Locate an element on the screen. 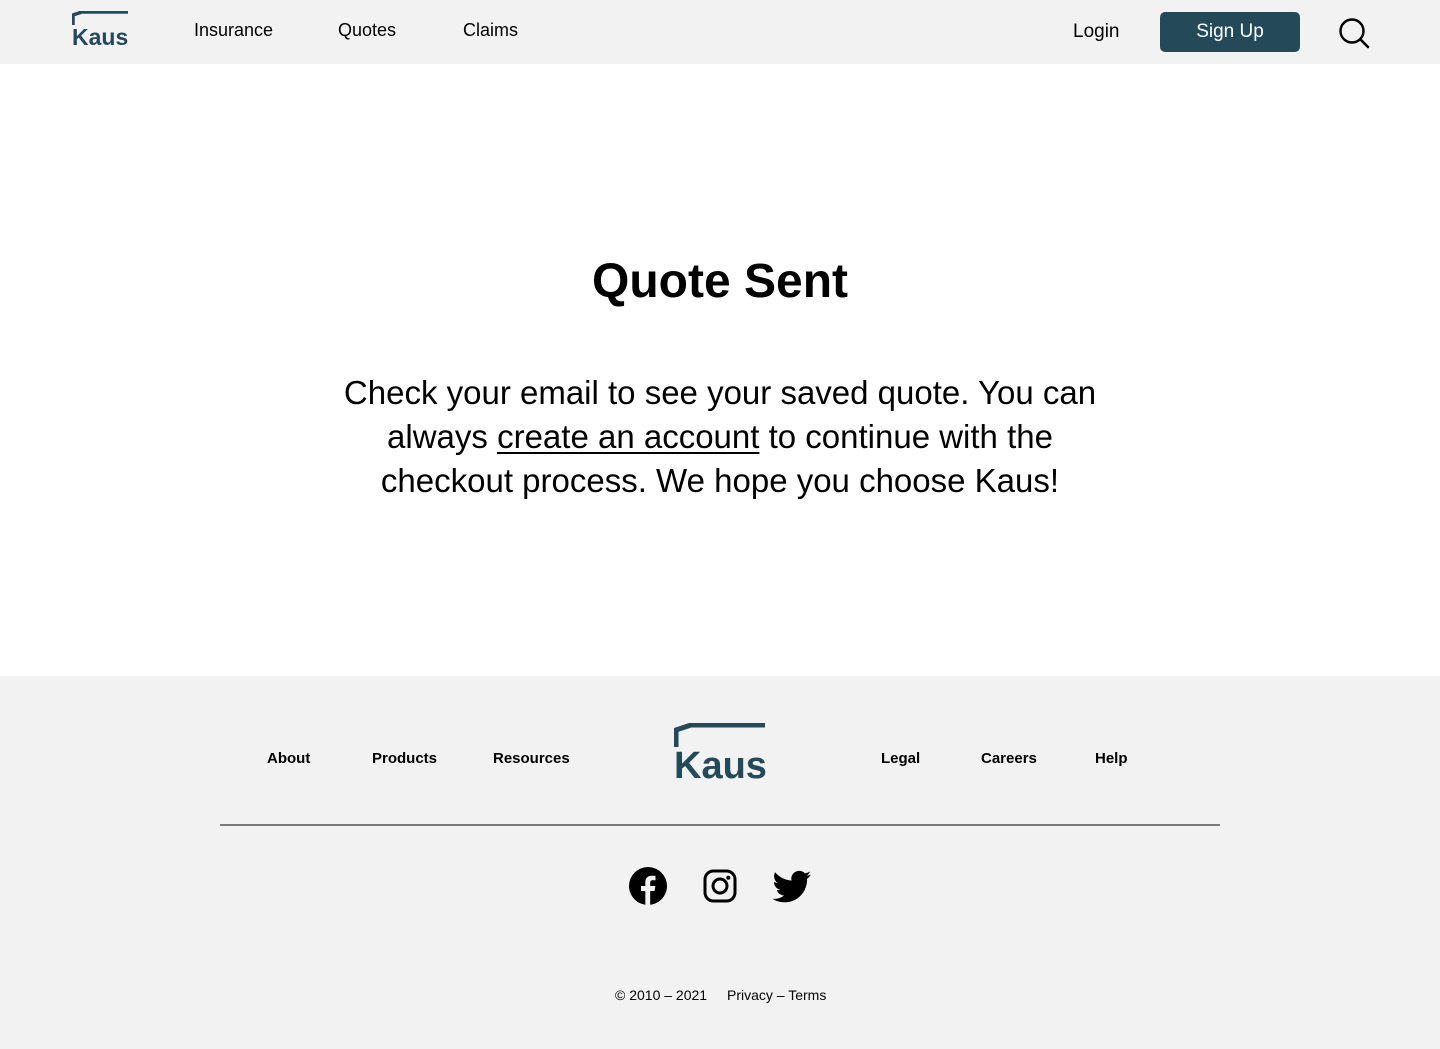 This screenshot has height=1049, width=1440. facebook-link is located at coordinates (648, 886).